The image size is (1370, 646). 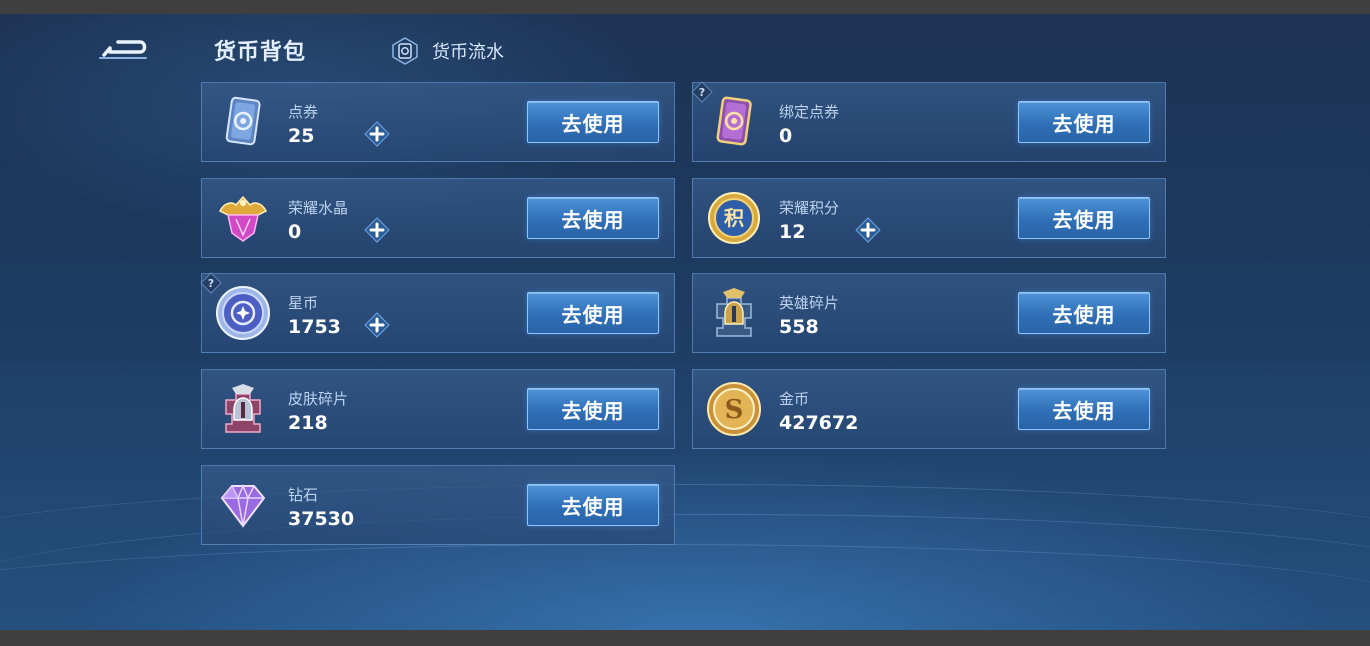 I want to click on gold-coin-icon: S, so click(x=734, y=409).